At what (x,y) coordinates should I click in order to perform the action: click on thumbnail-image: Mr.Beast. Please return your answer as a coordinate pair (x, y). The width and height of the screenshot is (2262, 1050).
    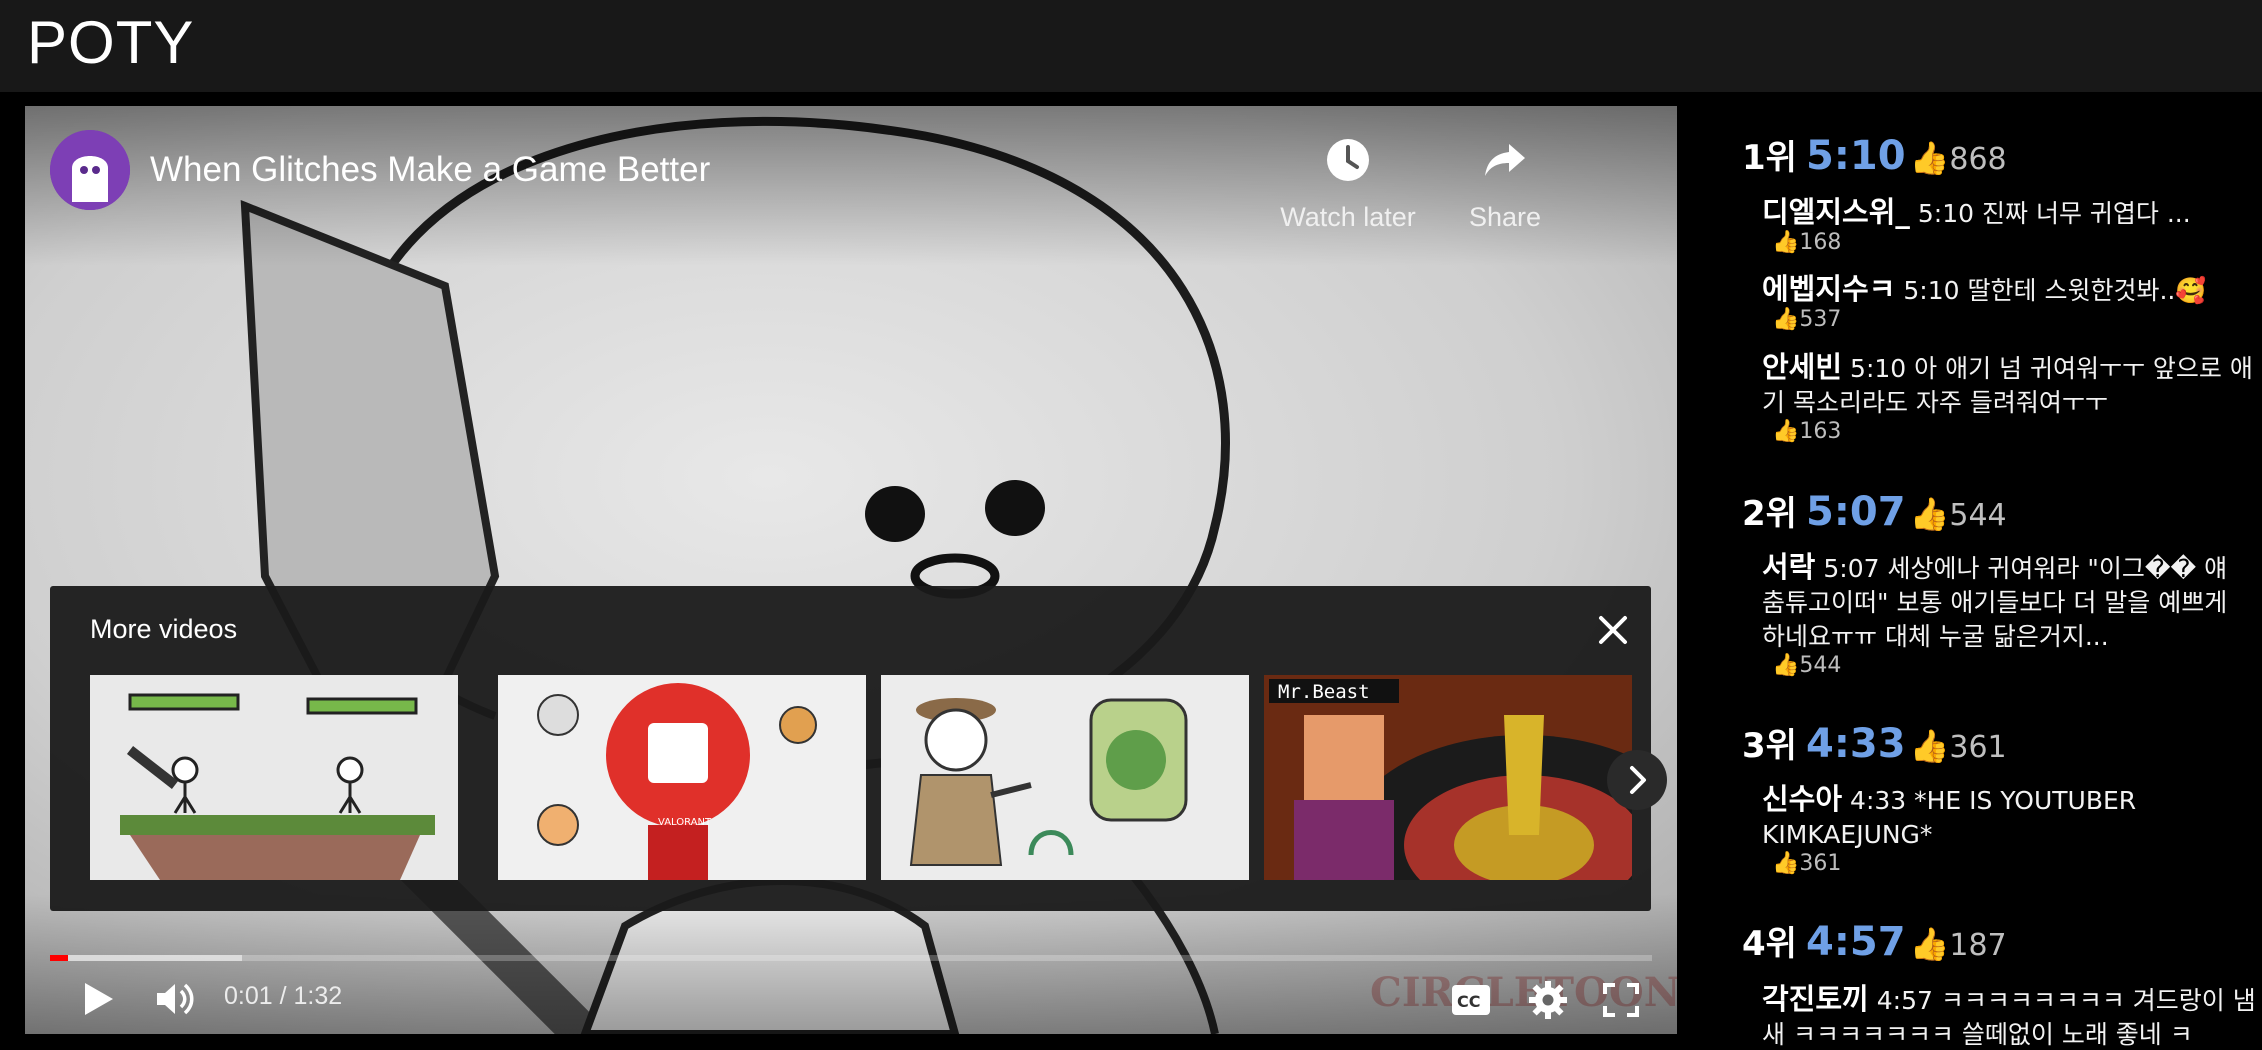
    Looking at the image, I should click on (1448, 777).